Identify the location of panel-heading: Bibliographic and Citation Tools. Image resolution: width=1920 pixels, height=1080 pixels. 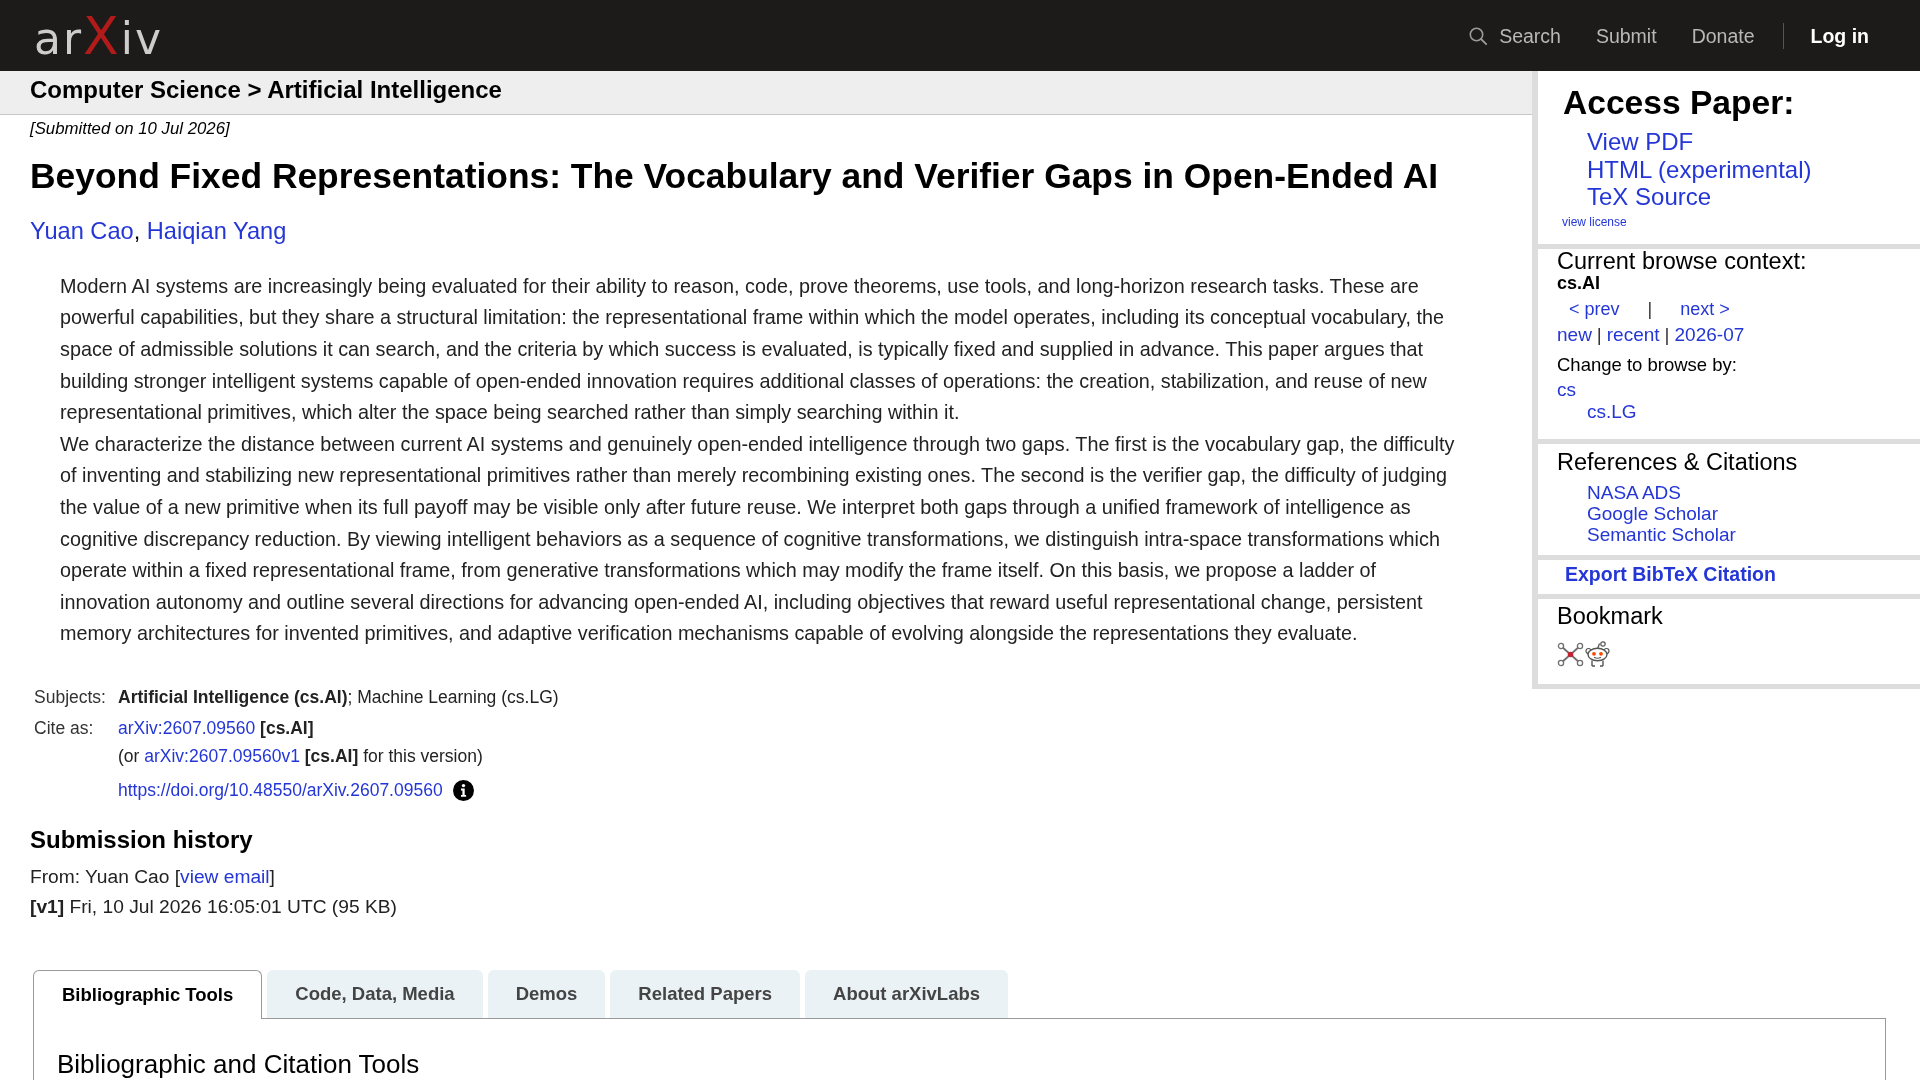
(238, 1063).